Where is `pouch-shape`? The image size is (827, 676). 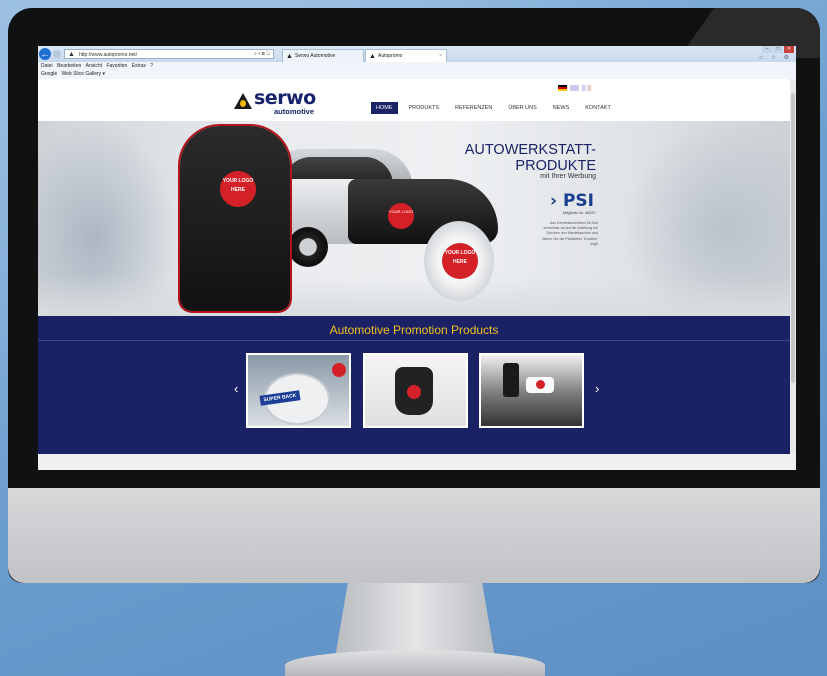 pouch-shape is located at coordinates (414, 391).